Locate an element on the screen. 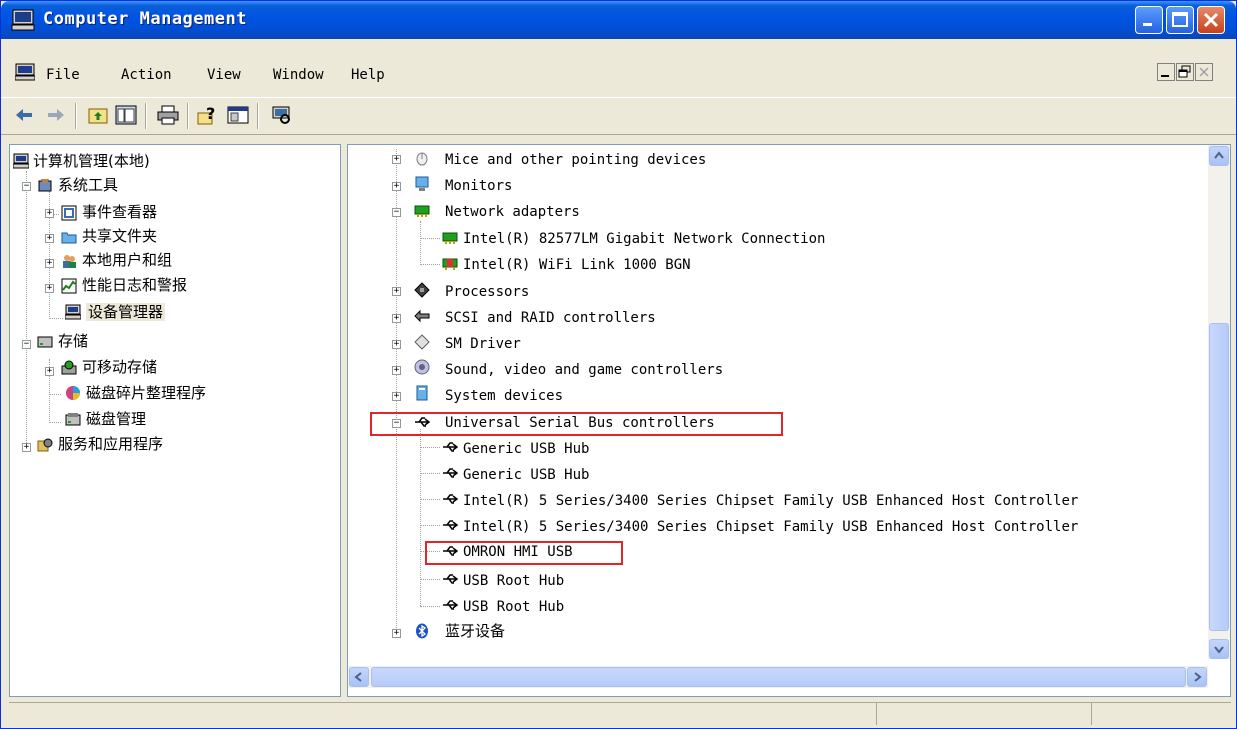 This screenshot has width=1237, height=729. vertical-scroll-thumb is located at coordinates (1219, 477).